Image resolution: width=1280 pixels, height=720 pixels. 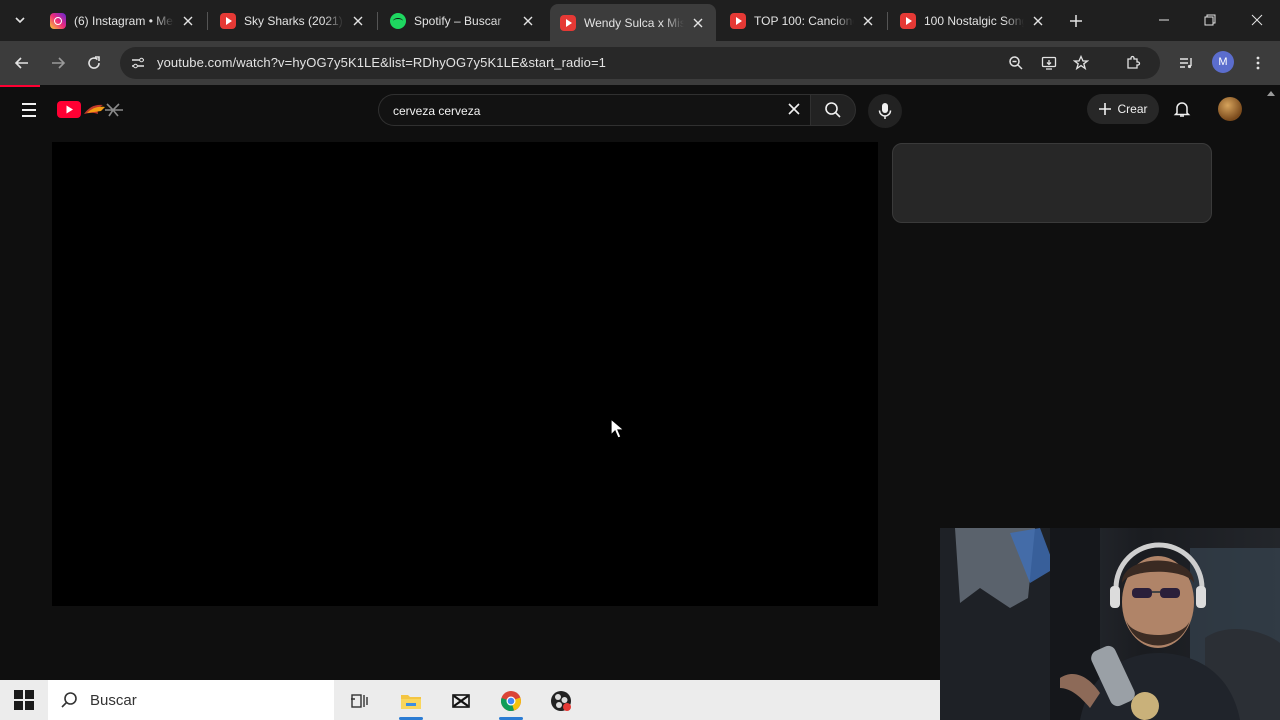 I want to click on youtube-masthead: Crear, so click(x=640, y=110).